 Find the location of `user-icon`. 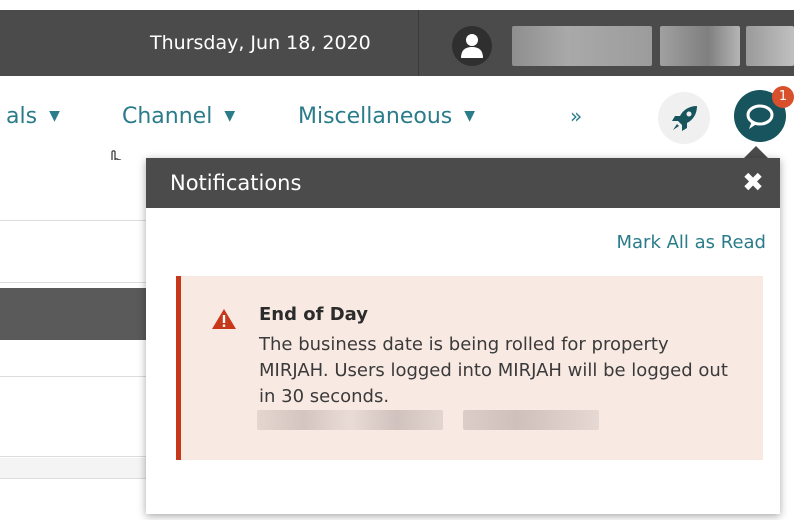

user-icon is located at coordinates (472, 46).